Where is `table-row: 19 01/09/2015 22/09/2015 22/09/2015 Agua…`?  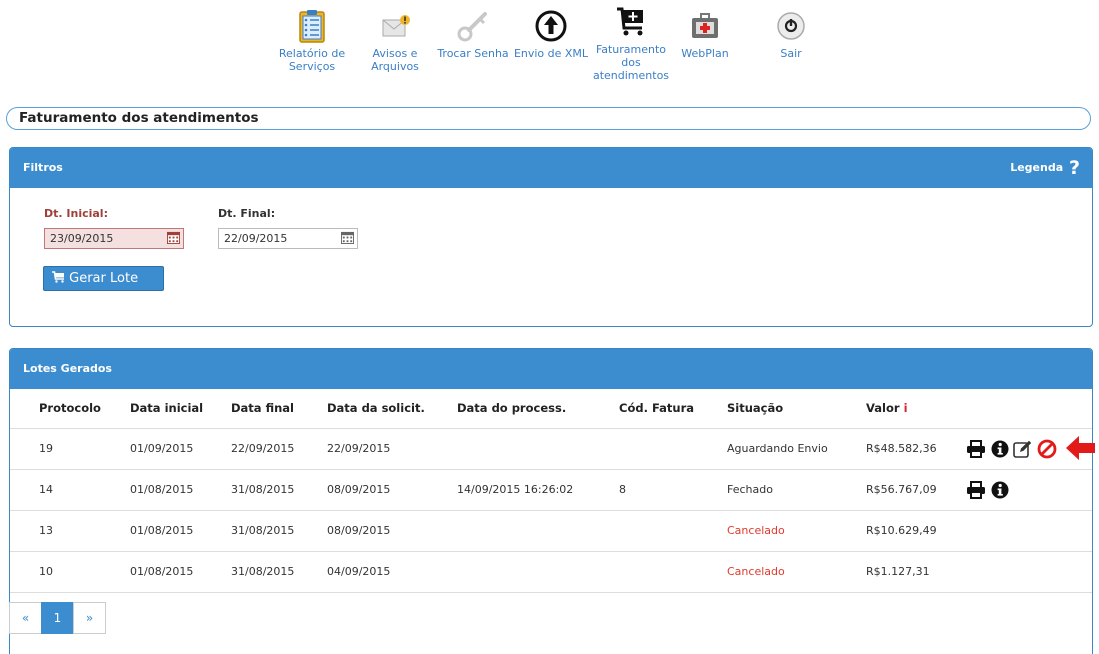 table-row: 19 01/09/2015 22/09/2015 22/09/2015 Agua… is located at coordinates (551, 449).